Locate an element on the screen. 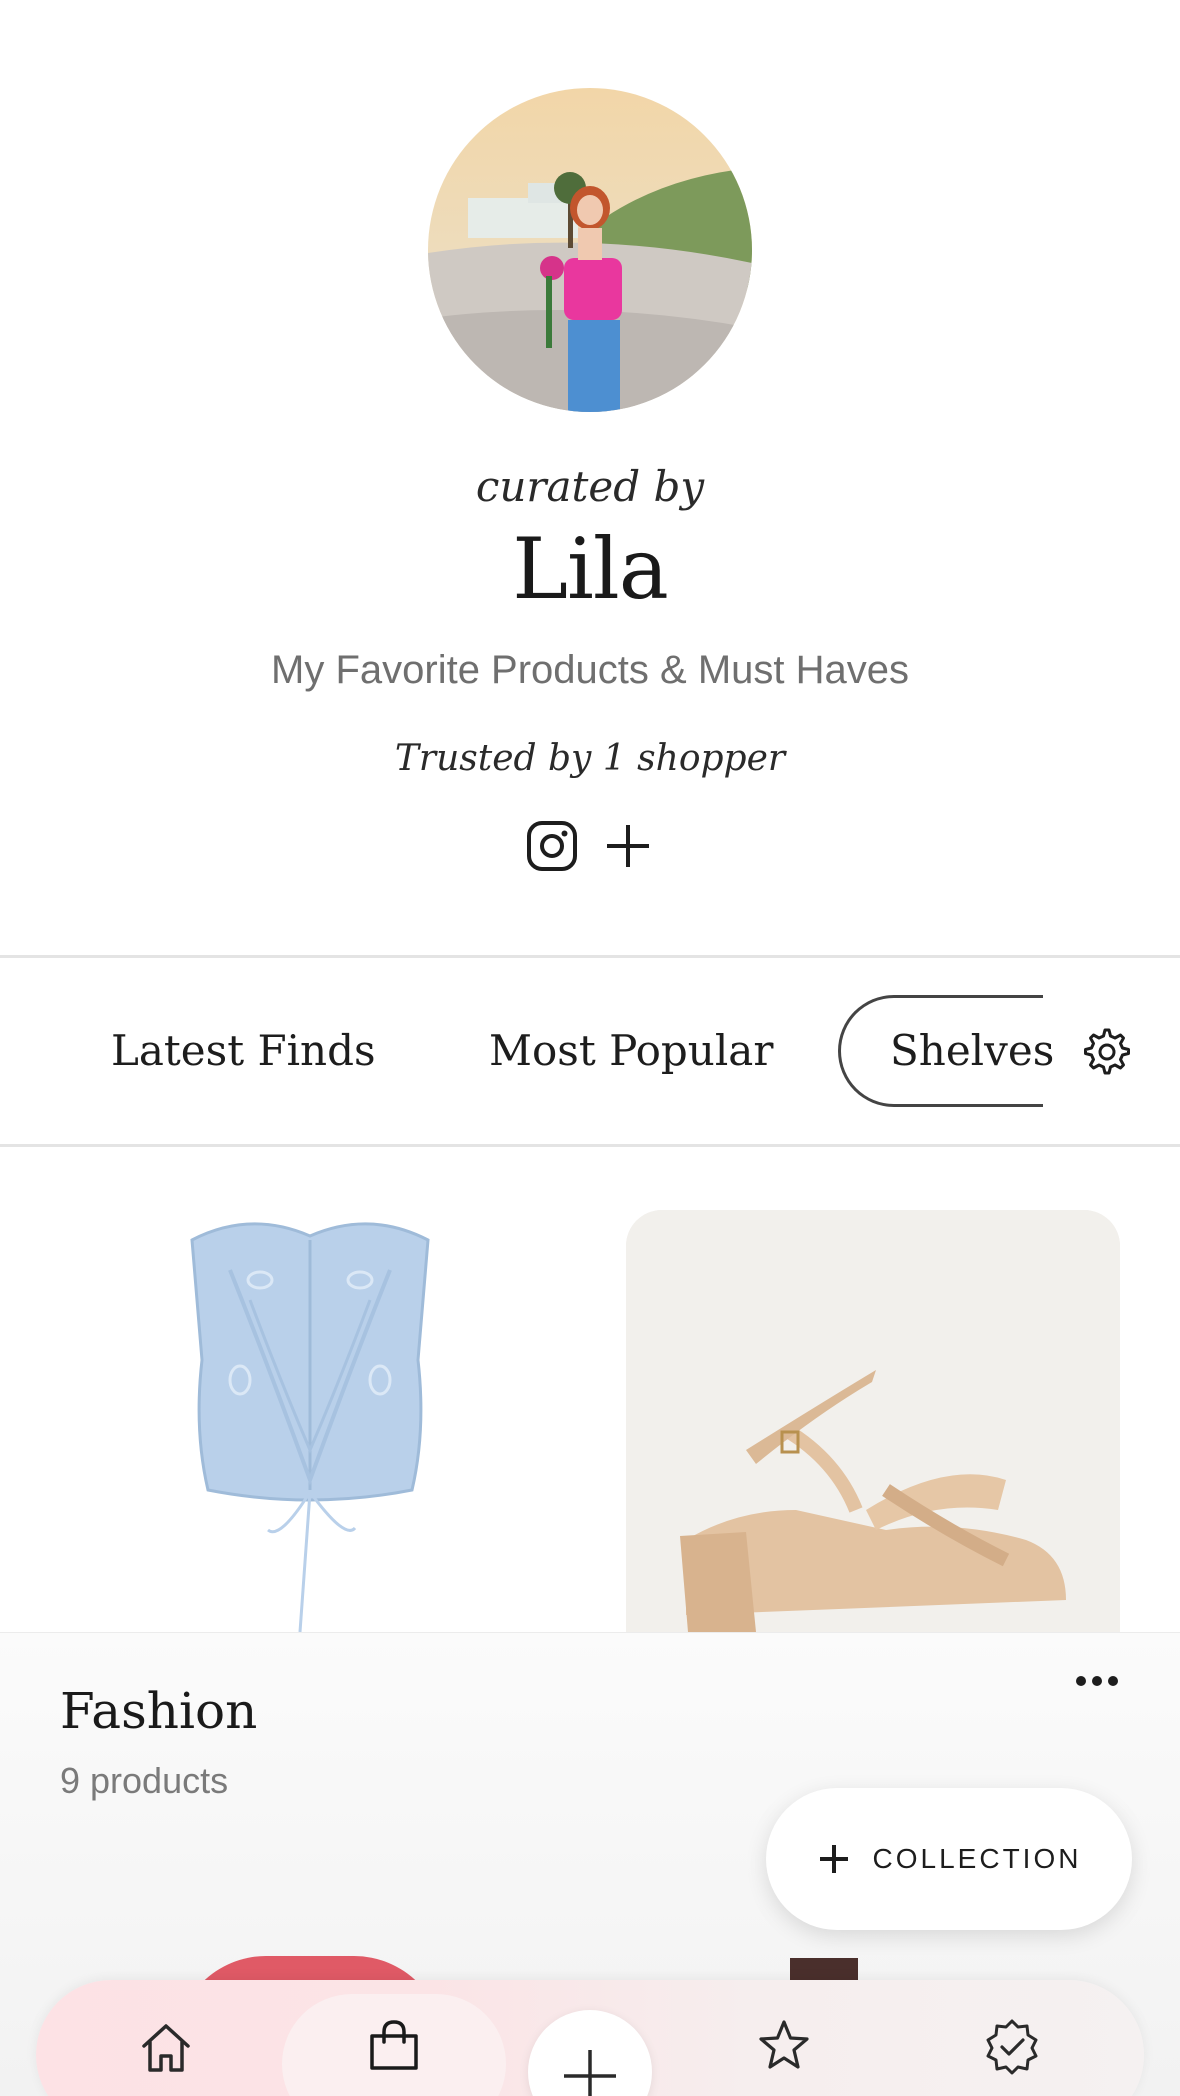 This screenshot has width=1180, height=2096. more-options-icon is located at coordinates (1097, 1681).